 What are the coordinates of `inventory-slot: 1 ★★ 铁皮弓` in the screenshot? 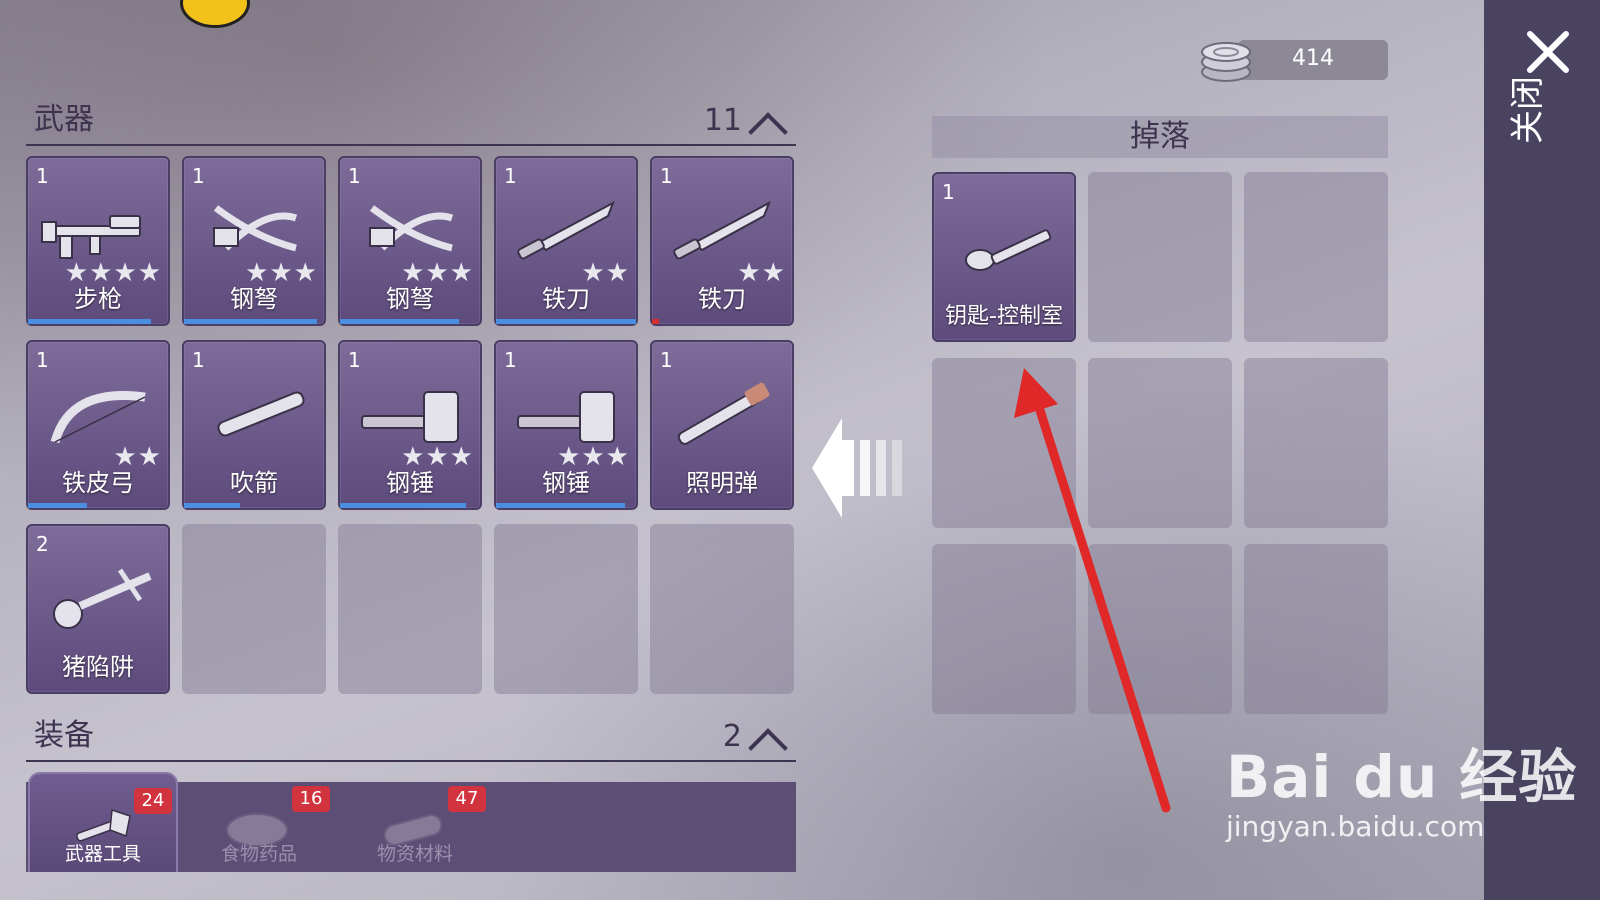 It's located at (98, 425).